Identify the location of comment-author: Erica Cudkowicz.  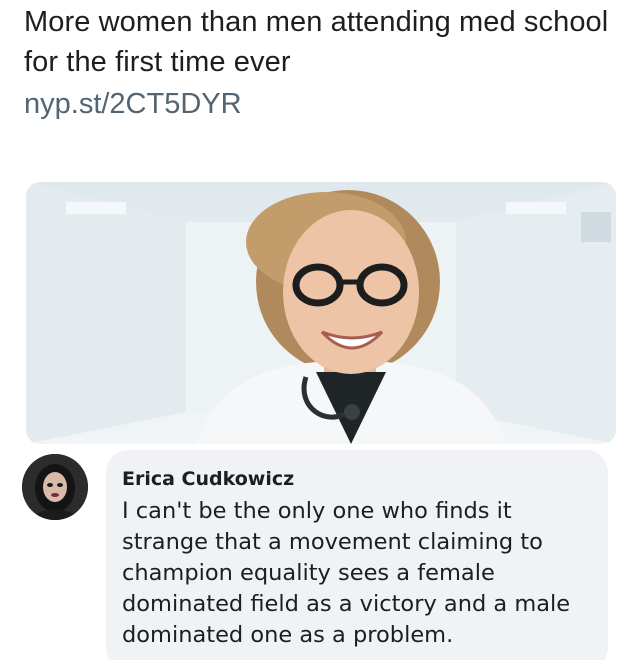
(356, 479).